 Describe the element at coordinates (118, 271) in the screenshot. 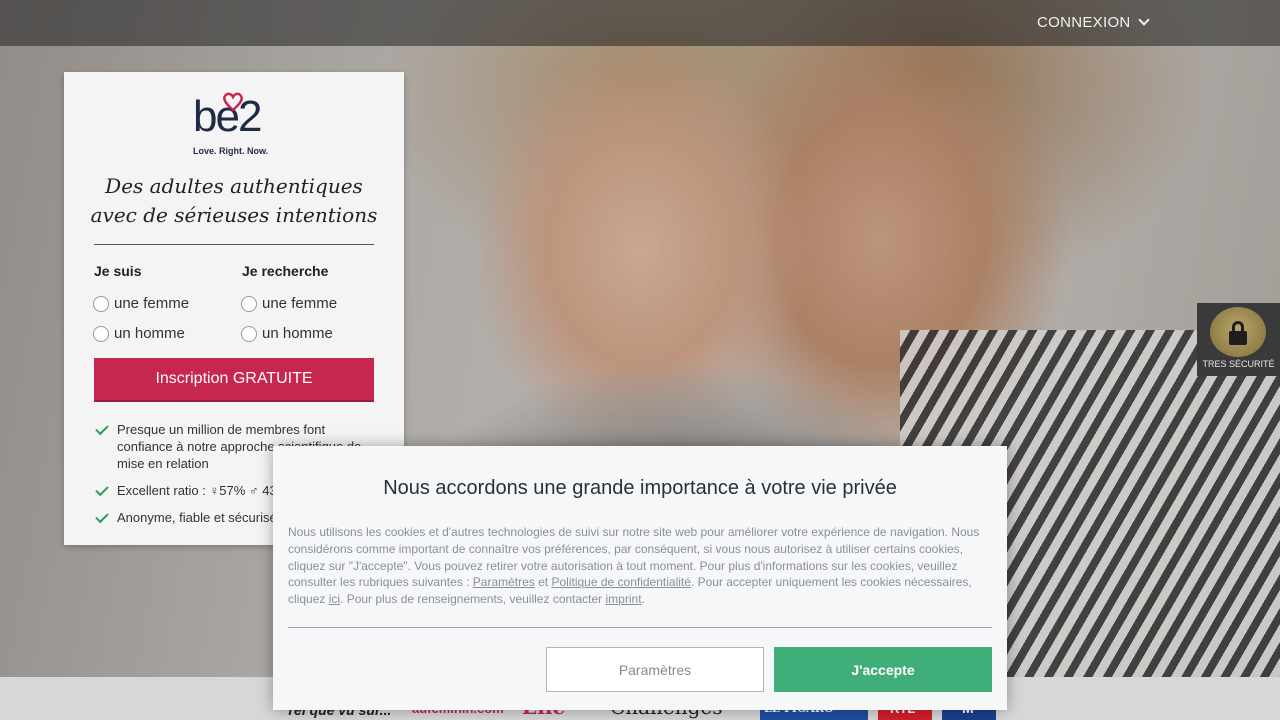

I see `i-am-title: Je suis` at that location.